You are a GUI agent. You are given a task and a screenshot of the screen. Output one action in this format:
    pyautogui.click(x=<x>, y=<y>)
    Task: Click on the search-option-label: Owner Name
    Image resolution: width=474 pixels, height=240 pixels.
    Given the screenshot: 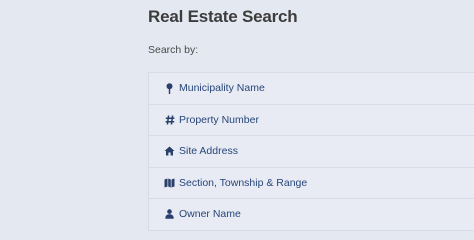 What is the action you would take?
    pyautogui.click(x=210, y=214)
    